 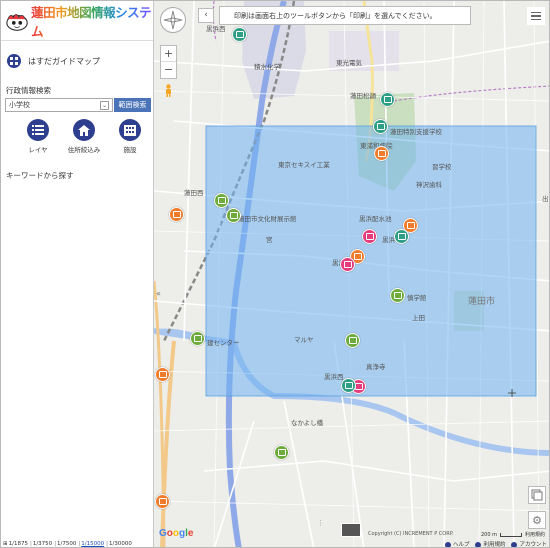 I want to click on map-label: 東京セキスイ工業, so click(x=304, y=165).